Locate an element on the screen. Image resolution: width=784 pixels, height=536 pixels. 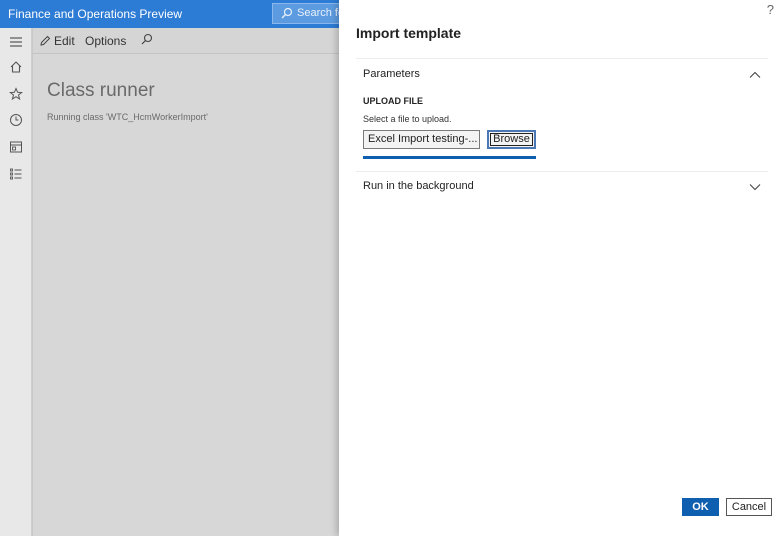
action-pane: Edit Options is located at coordinates (186, 41).